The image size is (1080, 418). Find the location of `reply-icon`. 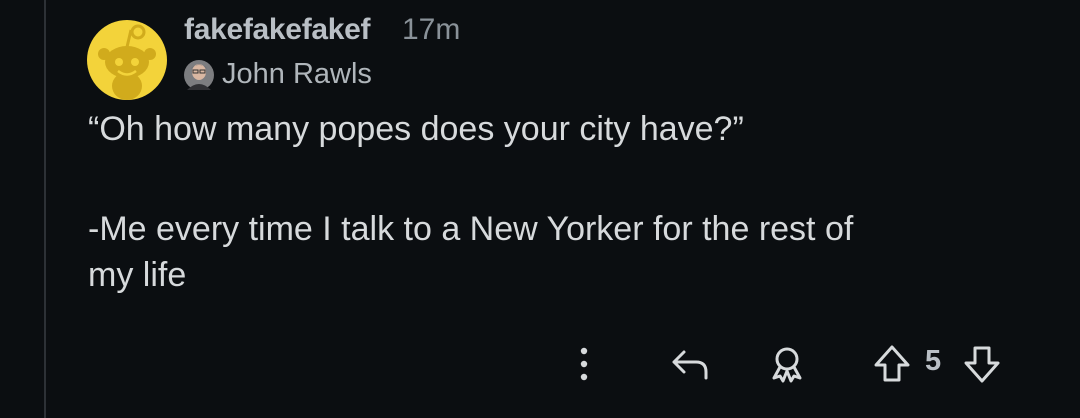

reply-icon is located at coordinates (690, 365).